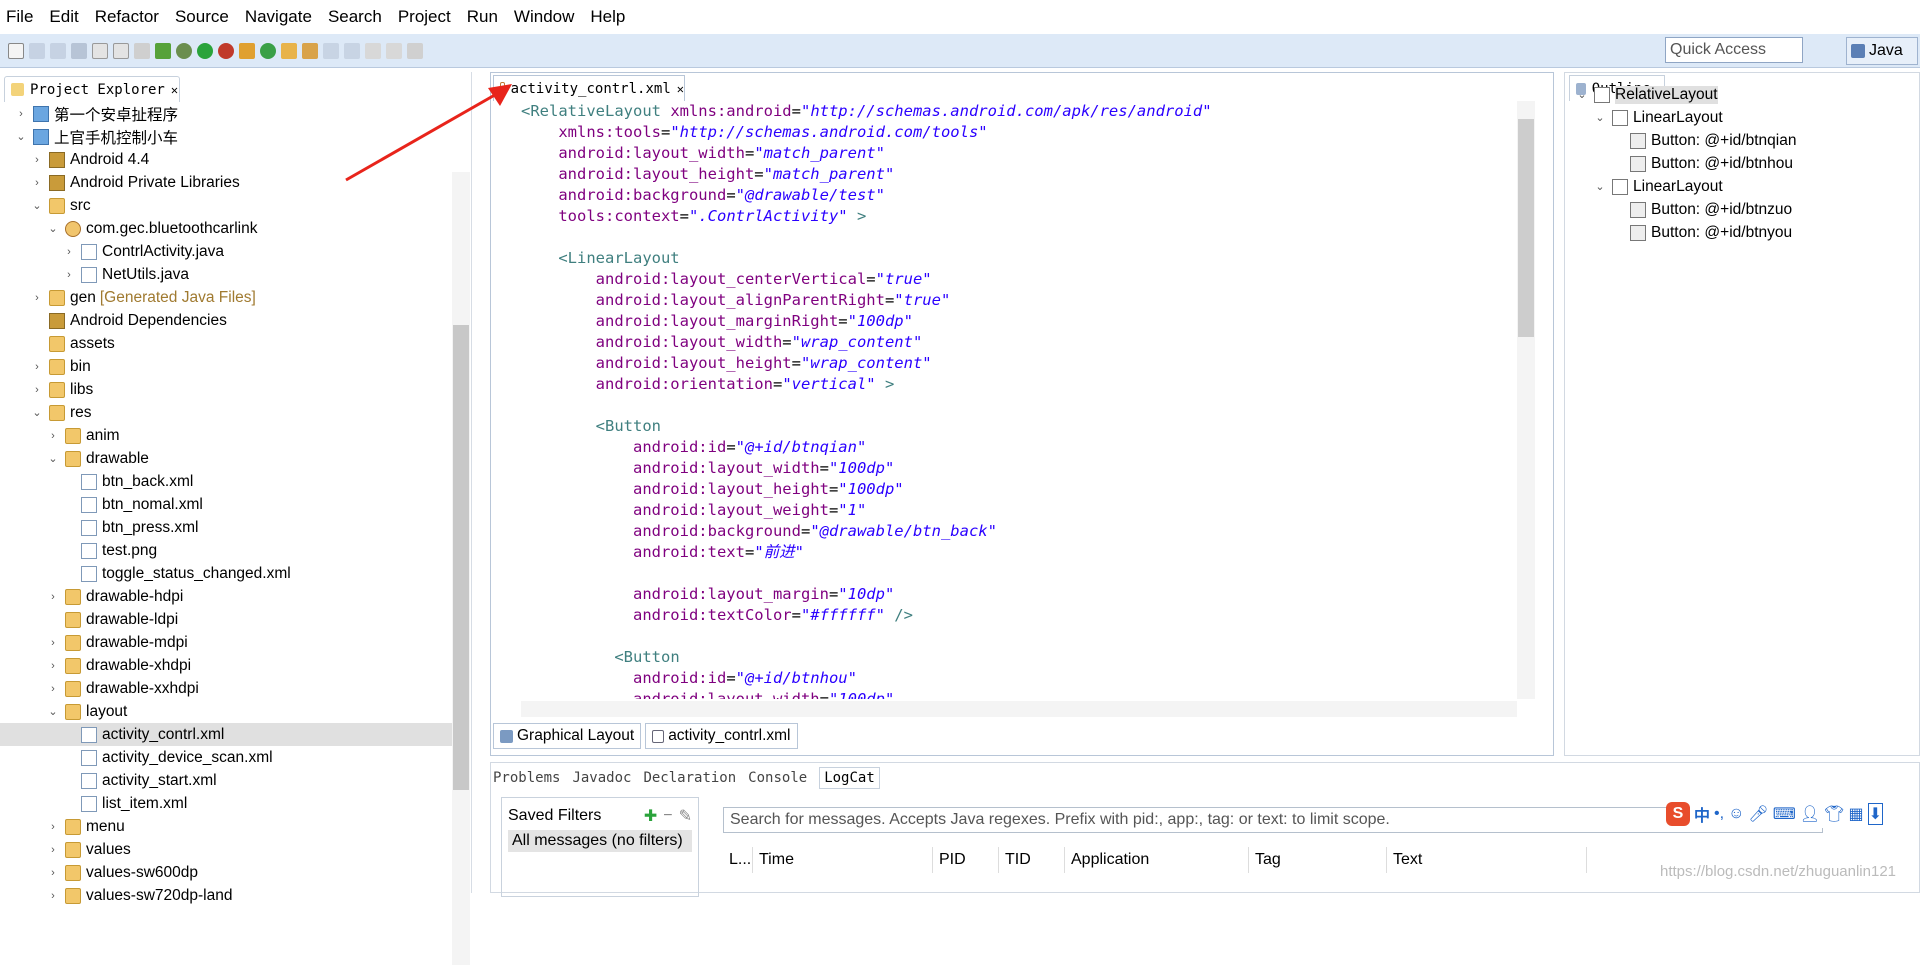 This screenshot has height=965, width=1920. Describe the element at coordinates (227, 550) in the screenshot. I see `tree-item: test.png` at that location.